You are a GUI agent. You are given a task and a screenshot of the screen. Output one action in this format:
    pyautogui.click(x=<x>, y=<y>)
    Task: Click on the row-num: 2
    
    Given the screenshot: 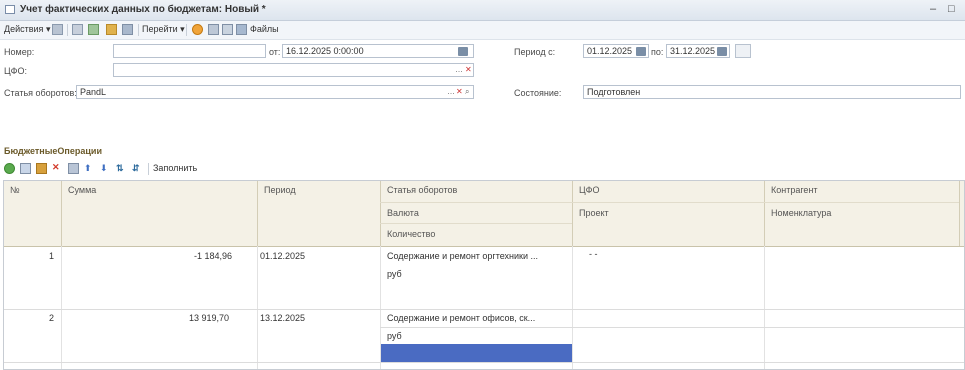 What is the action you would take?
    pyautogui.click(x=52, y=318)
    